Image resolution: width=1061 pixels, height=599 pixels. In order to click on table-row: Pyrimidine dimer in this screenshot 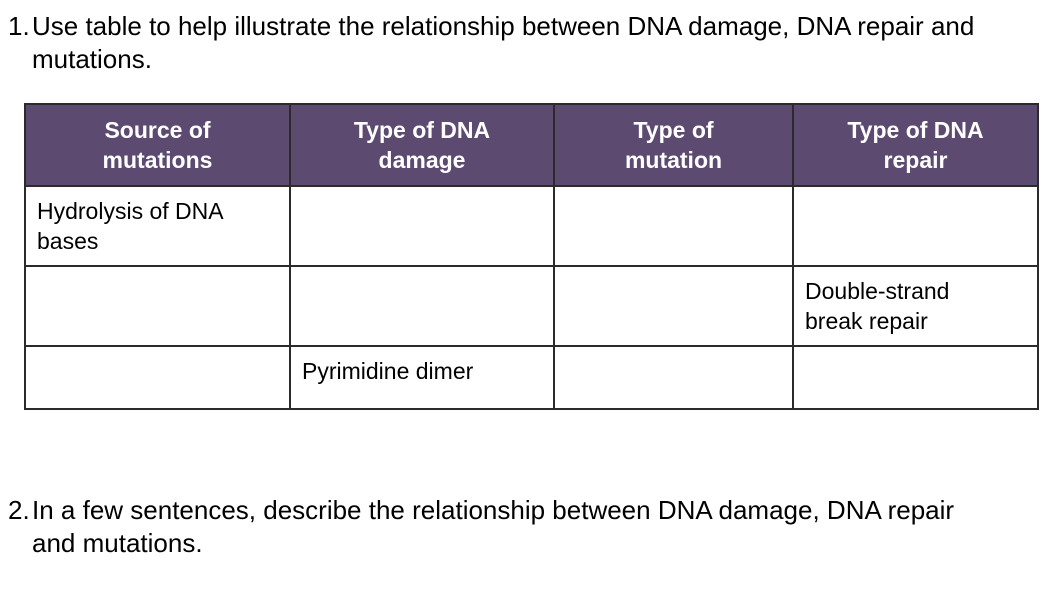, I will do `click(531, 377)`.